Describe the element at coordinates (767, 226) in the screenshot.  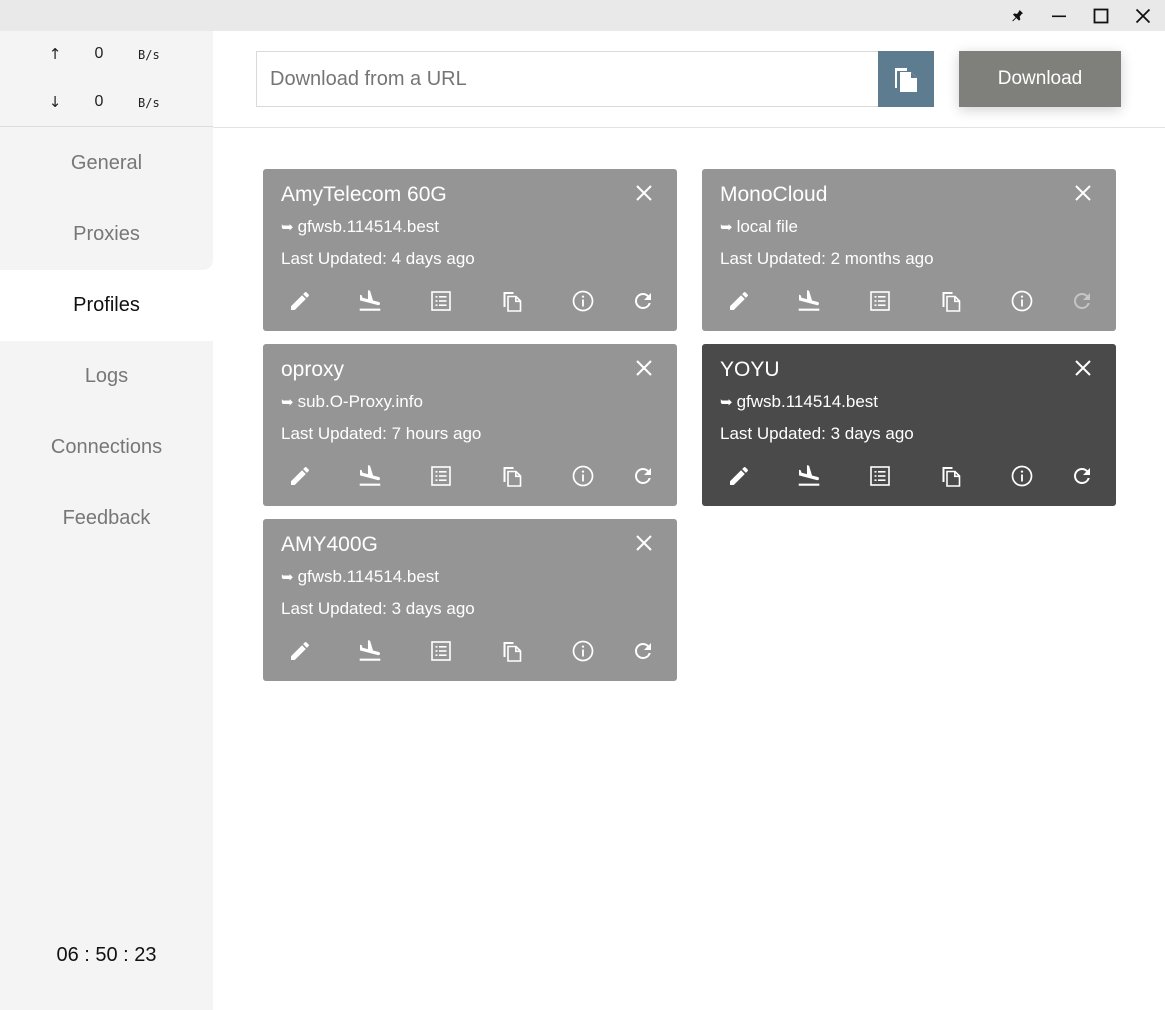
I see `profile-source-text: local file` at that location.